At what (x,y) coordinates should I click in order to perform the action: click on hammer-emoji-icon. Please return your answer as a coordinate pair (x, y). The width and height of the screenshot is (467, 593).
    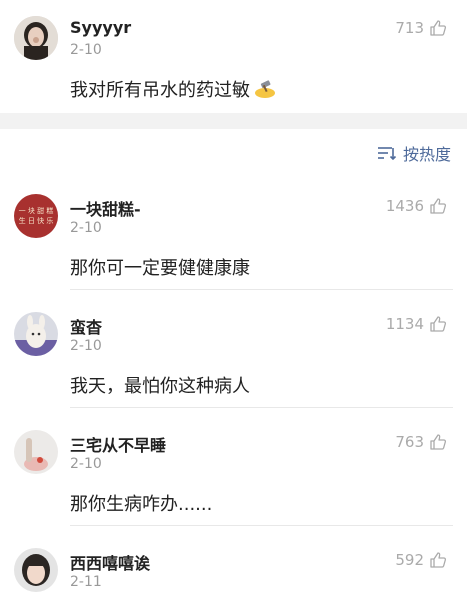
    Looking at the image, I should click on (265, 91).